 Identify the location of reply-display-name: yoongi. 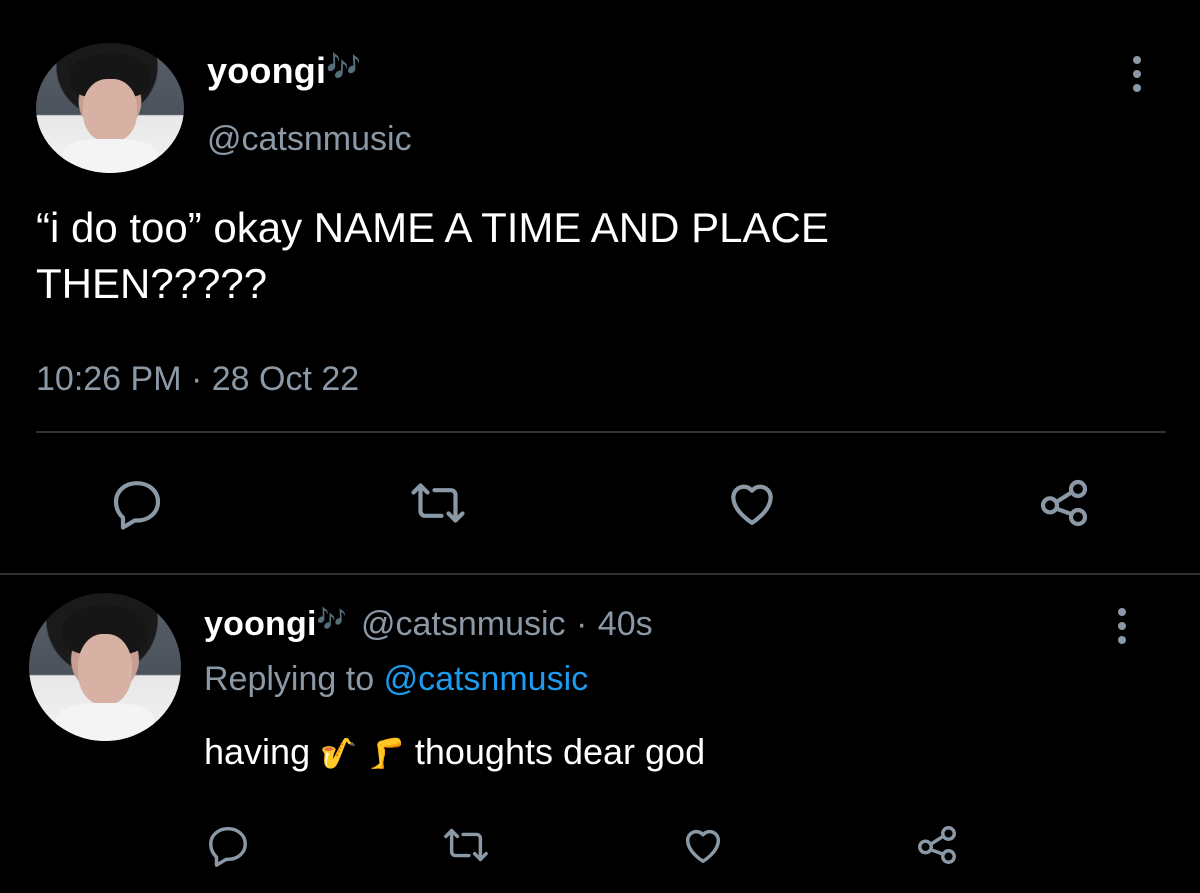
(260, 624).